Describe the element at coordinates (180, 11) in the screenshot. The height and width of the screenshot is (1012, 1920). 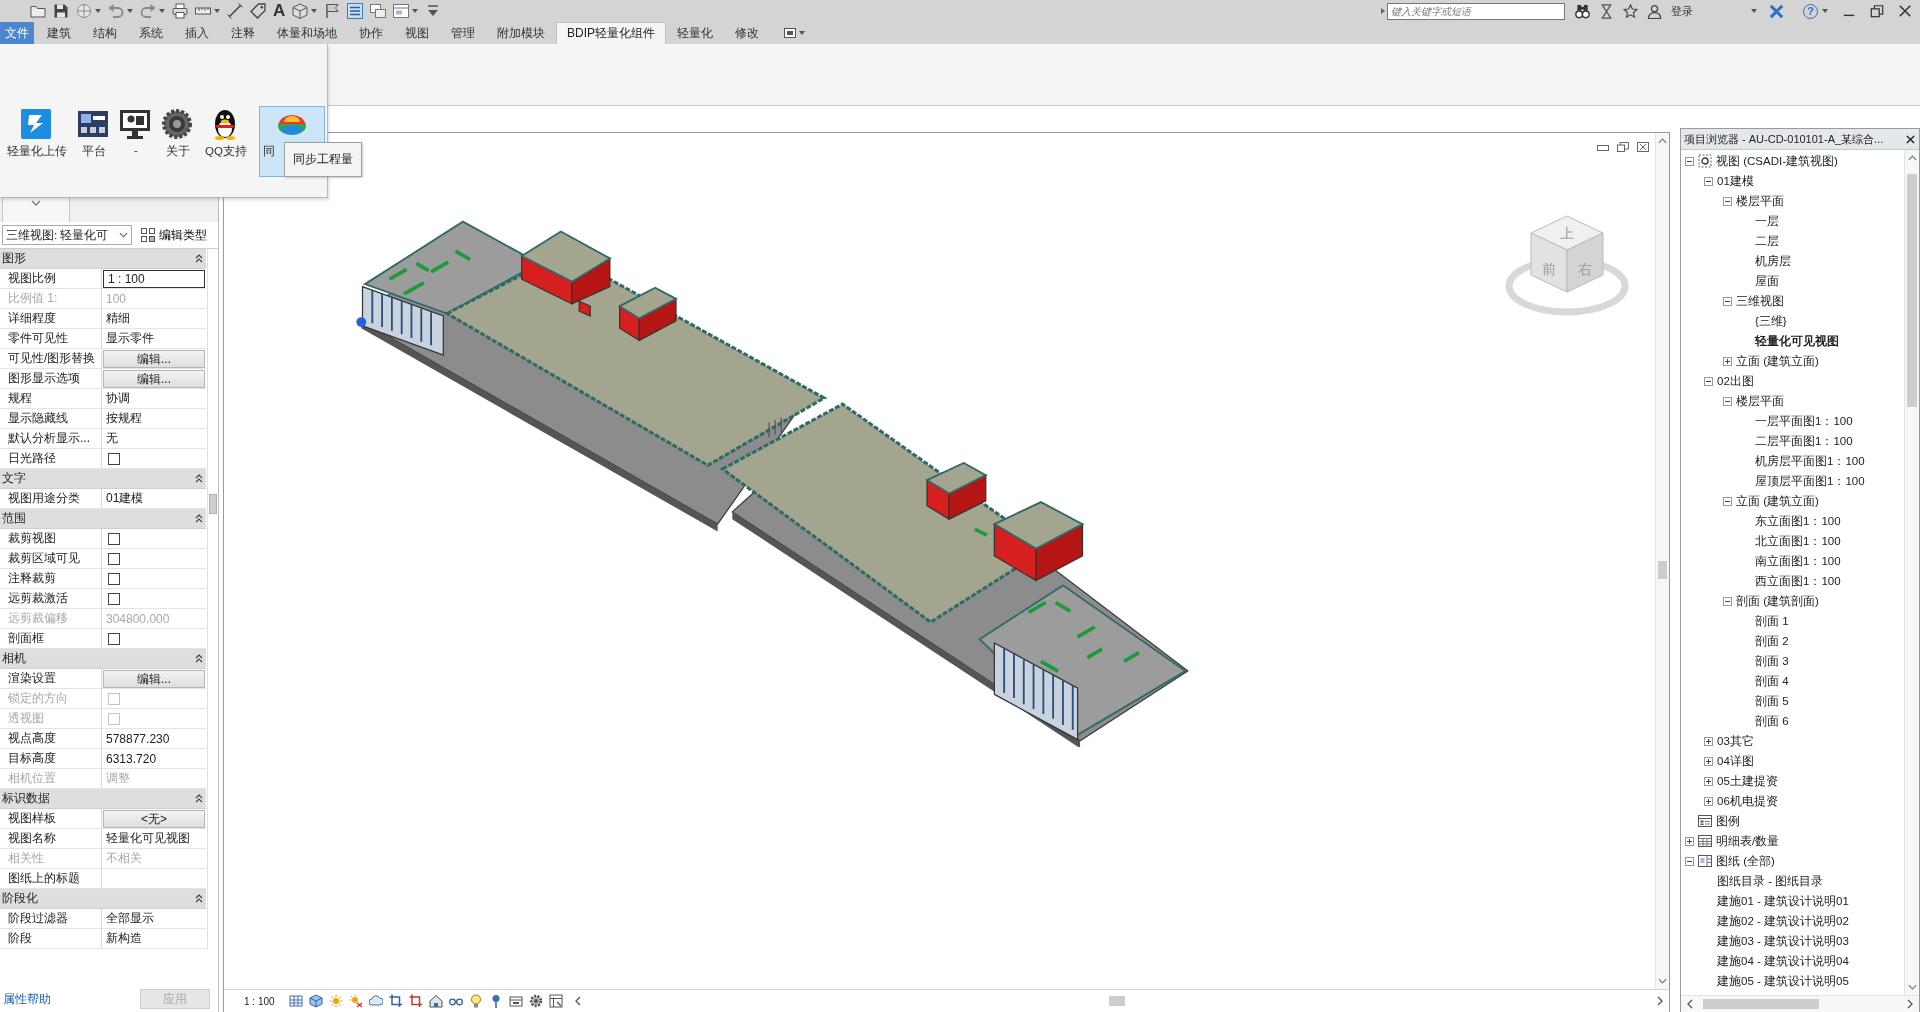
I see `printer-icon` at that location.